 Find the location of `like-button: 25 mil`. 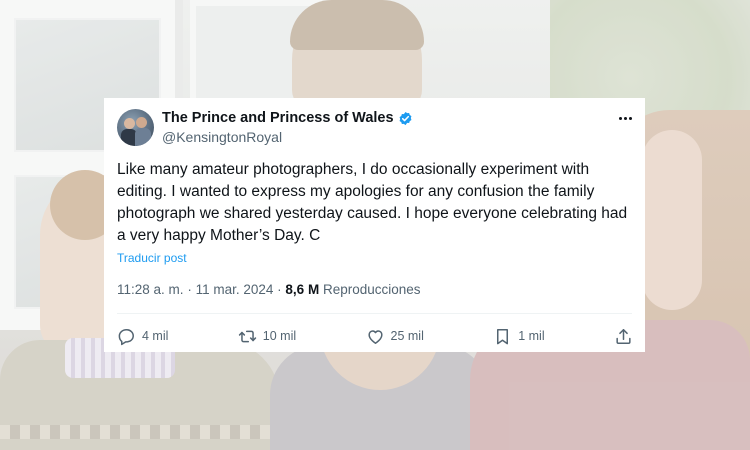

like-button: 25 mil is located at coordinates (395, 336).